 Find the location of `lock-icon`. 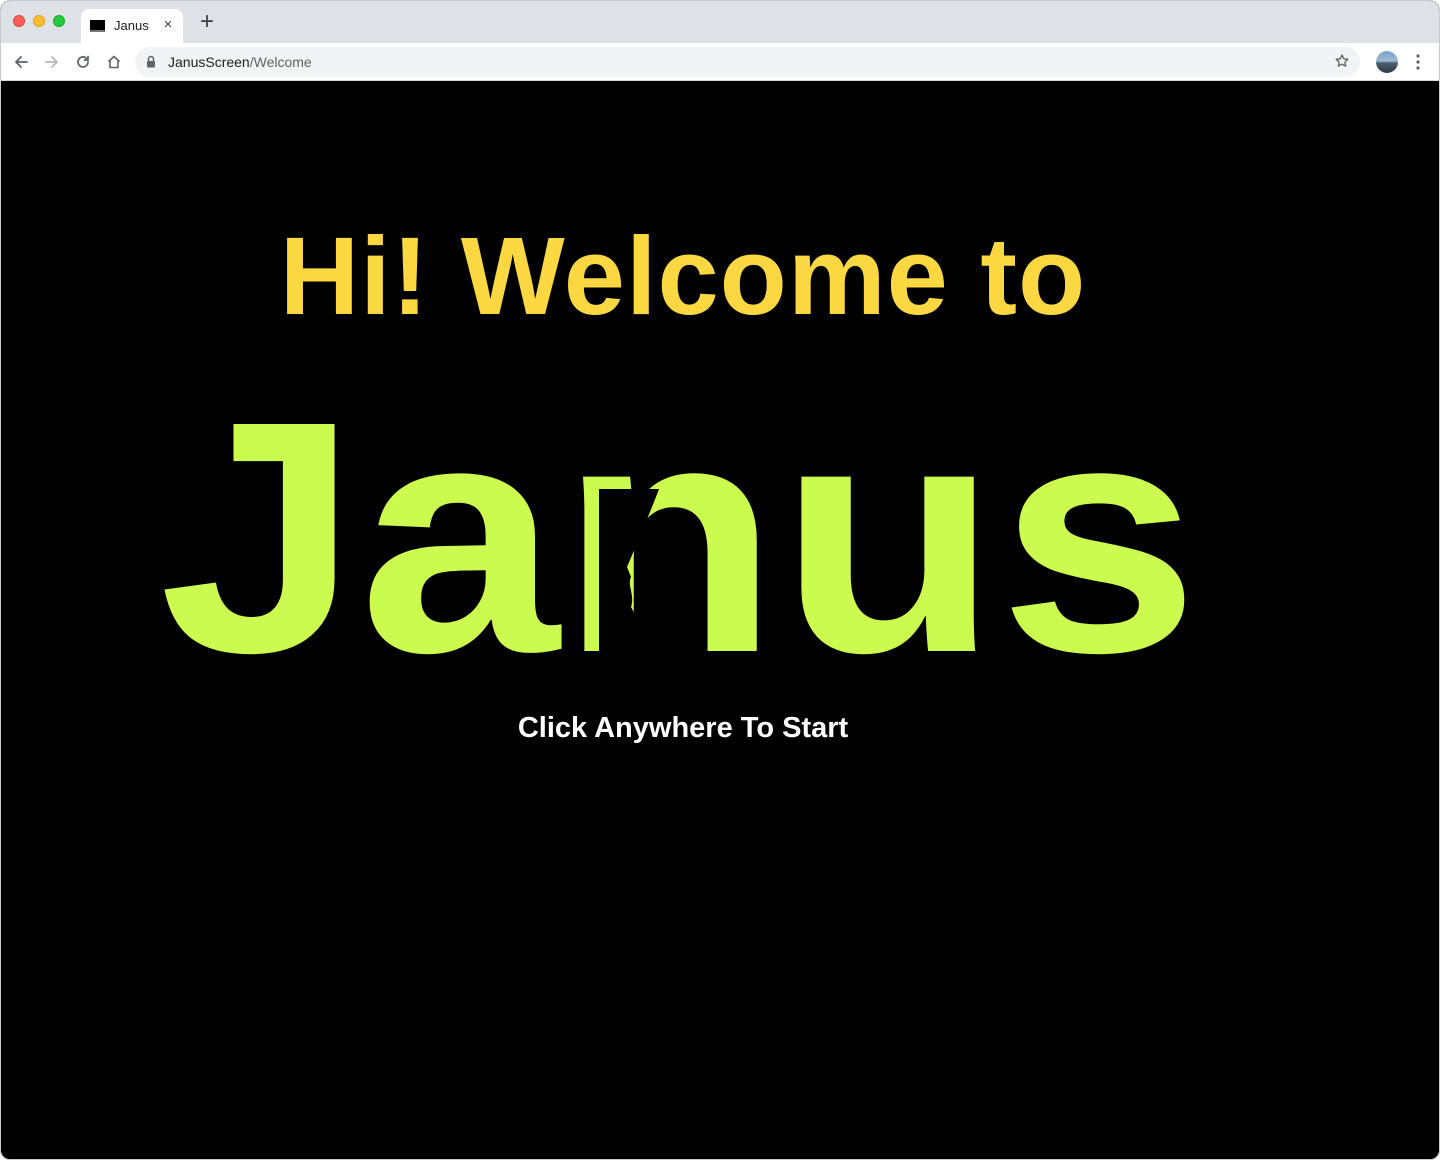

lock-icon is located at coordinates (151, 61).